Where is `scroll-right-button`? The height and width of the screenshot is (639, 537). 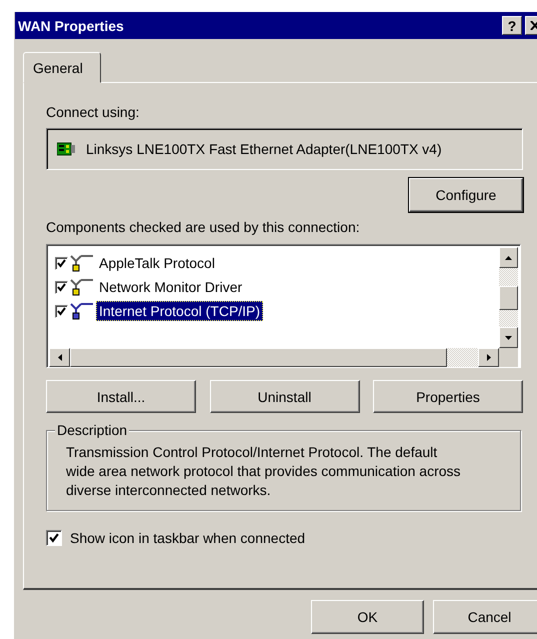
scroll-right-button is located at coordinates (488, 357).